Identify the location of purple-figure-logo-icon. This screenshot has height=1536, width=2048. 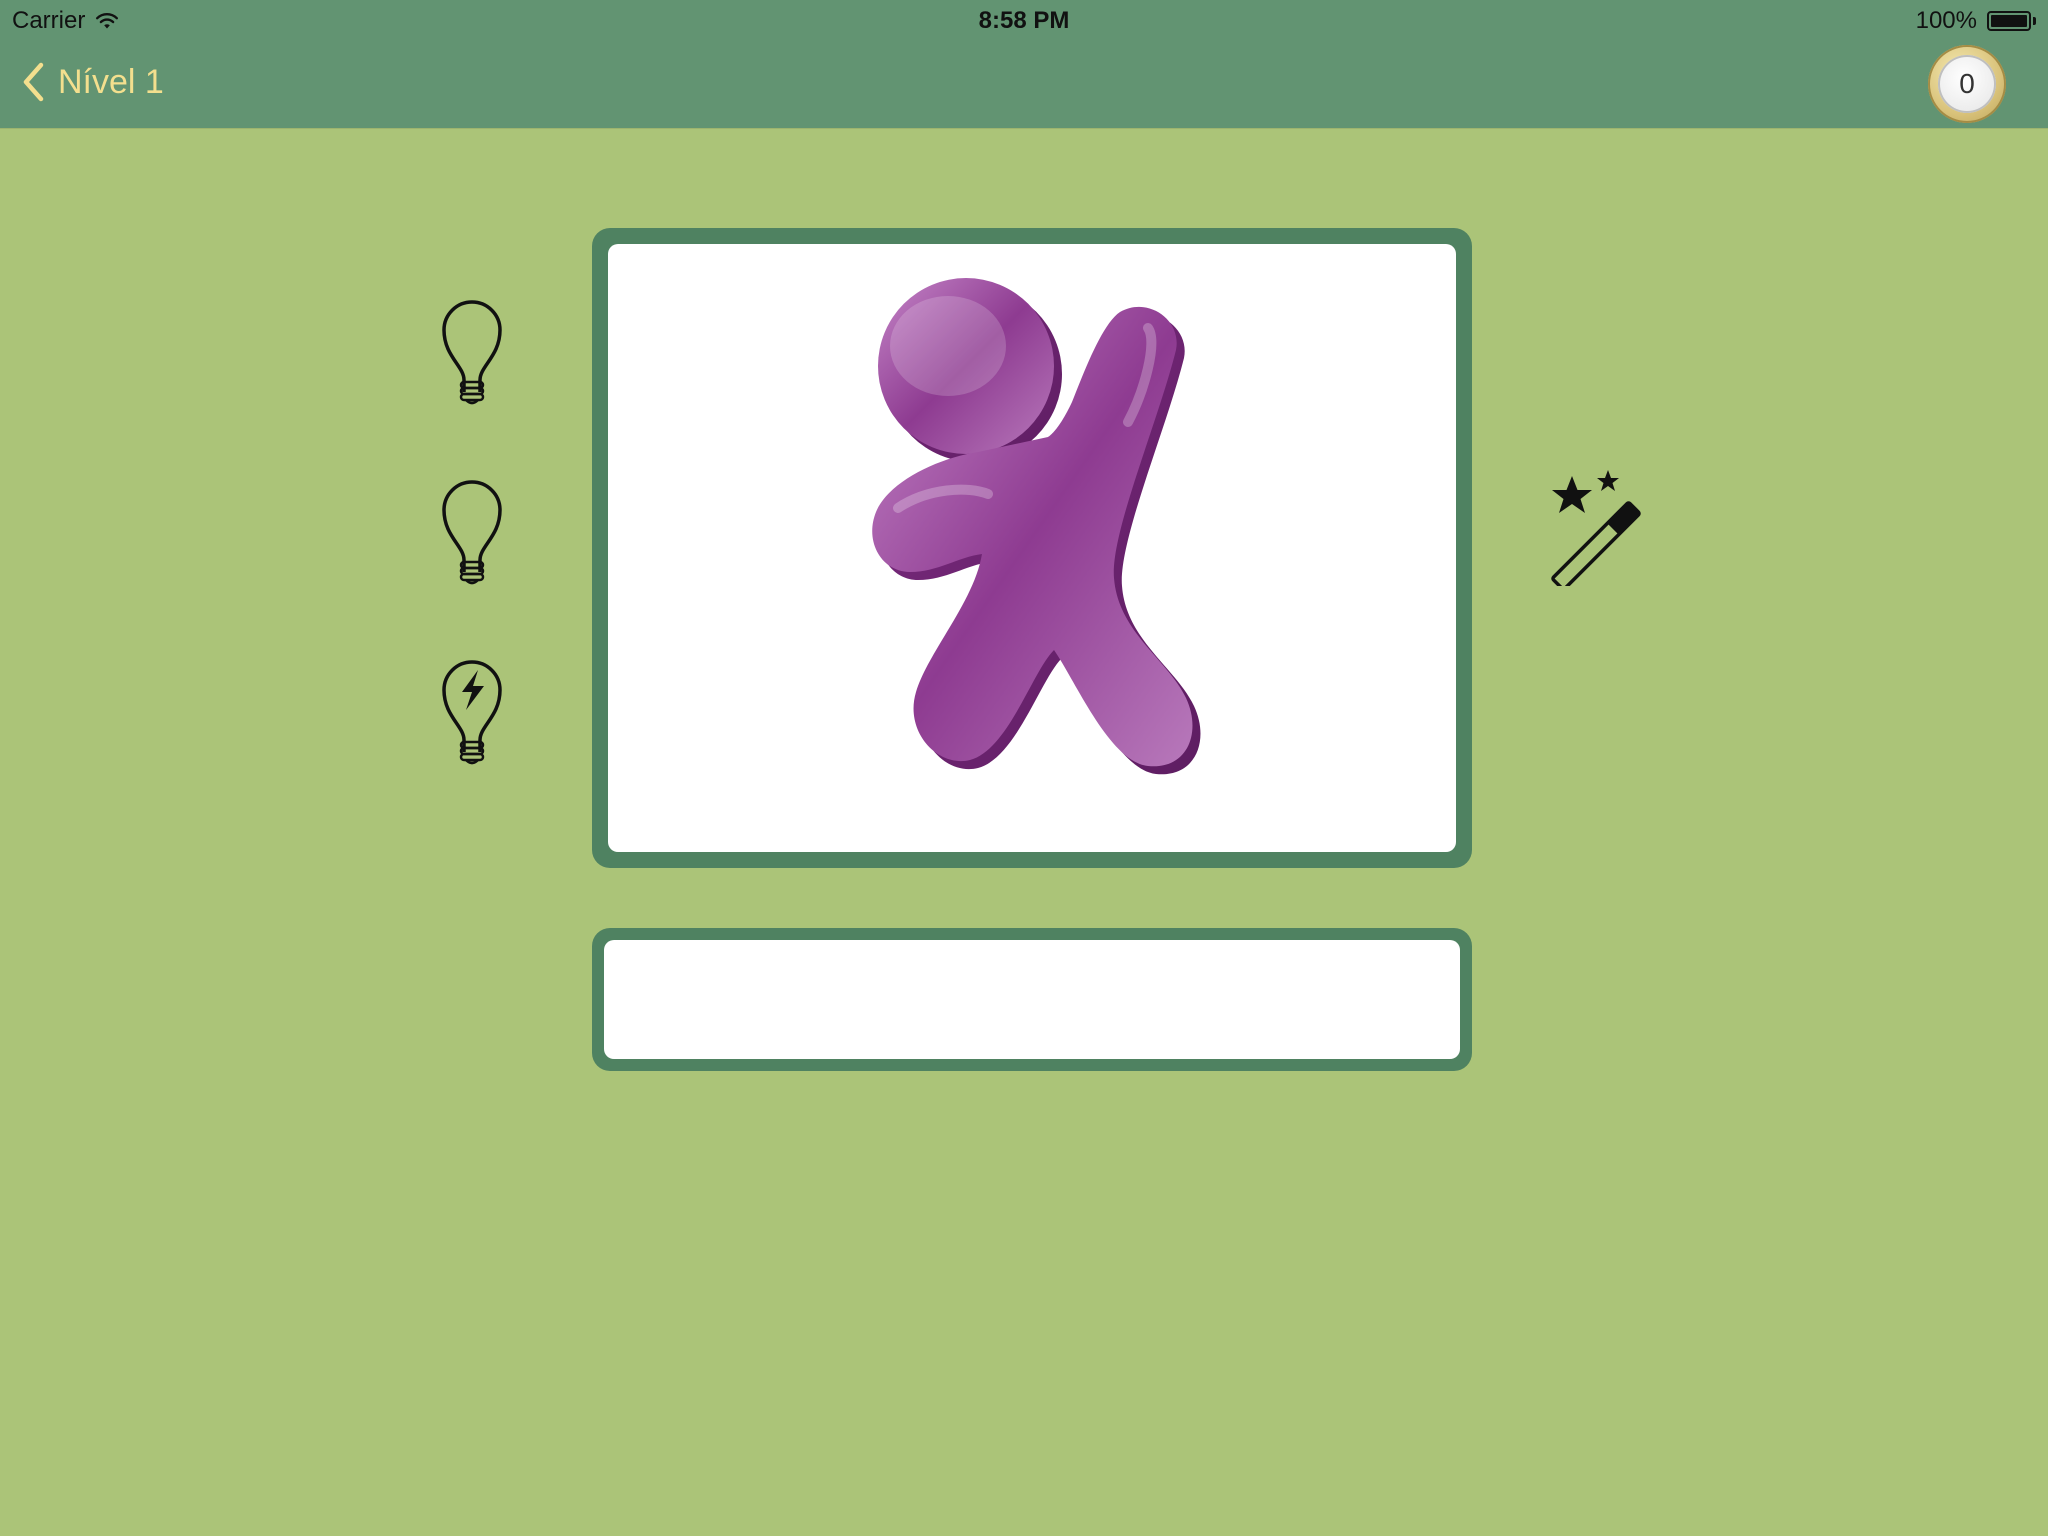
(1036, 526).